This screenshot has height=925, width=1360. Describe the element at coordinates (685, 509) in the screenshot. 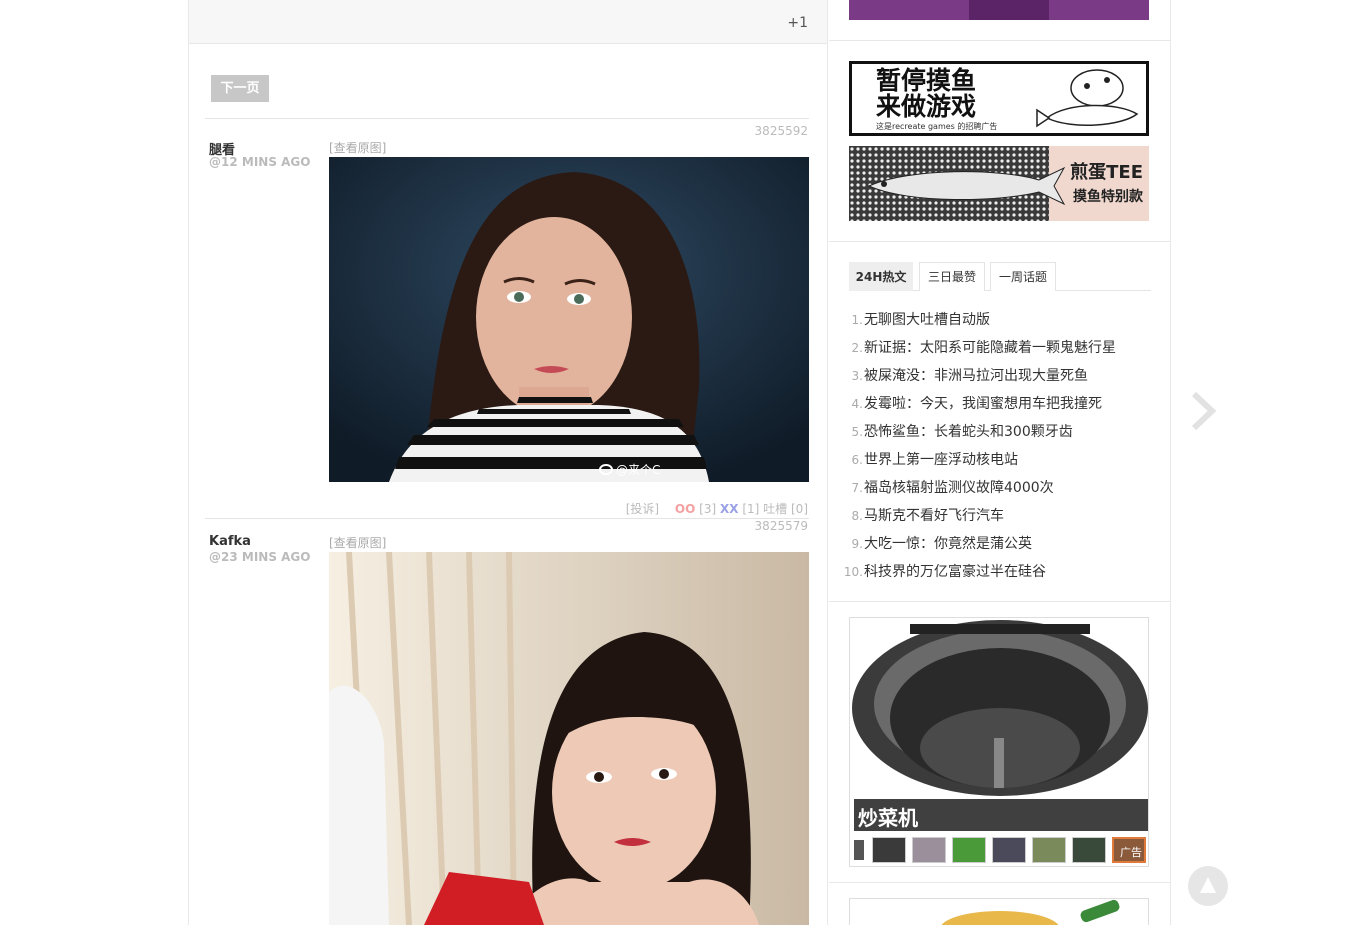

I see `oo-button: OO` at that location.